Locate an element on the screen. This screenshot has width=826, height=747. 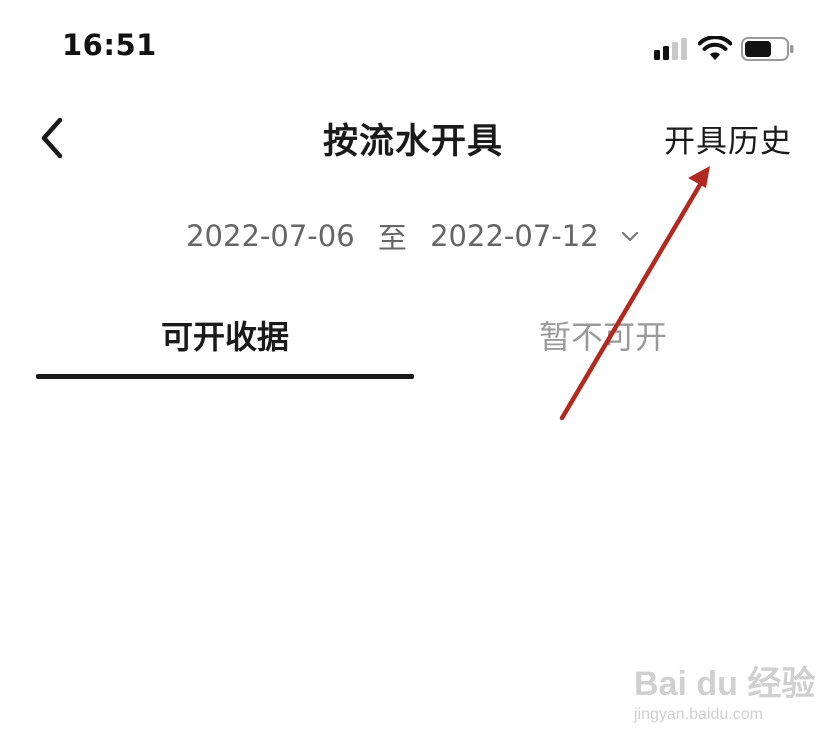
active-tab-indicator is located at coordinates (225, 376).